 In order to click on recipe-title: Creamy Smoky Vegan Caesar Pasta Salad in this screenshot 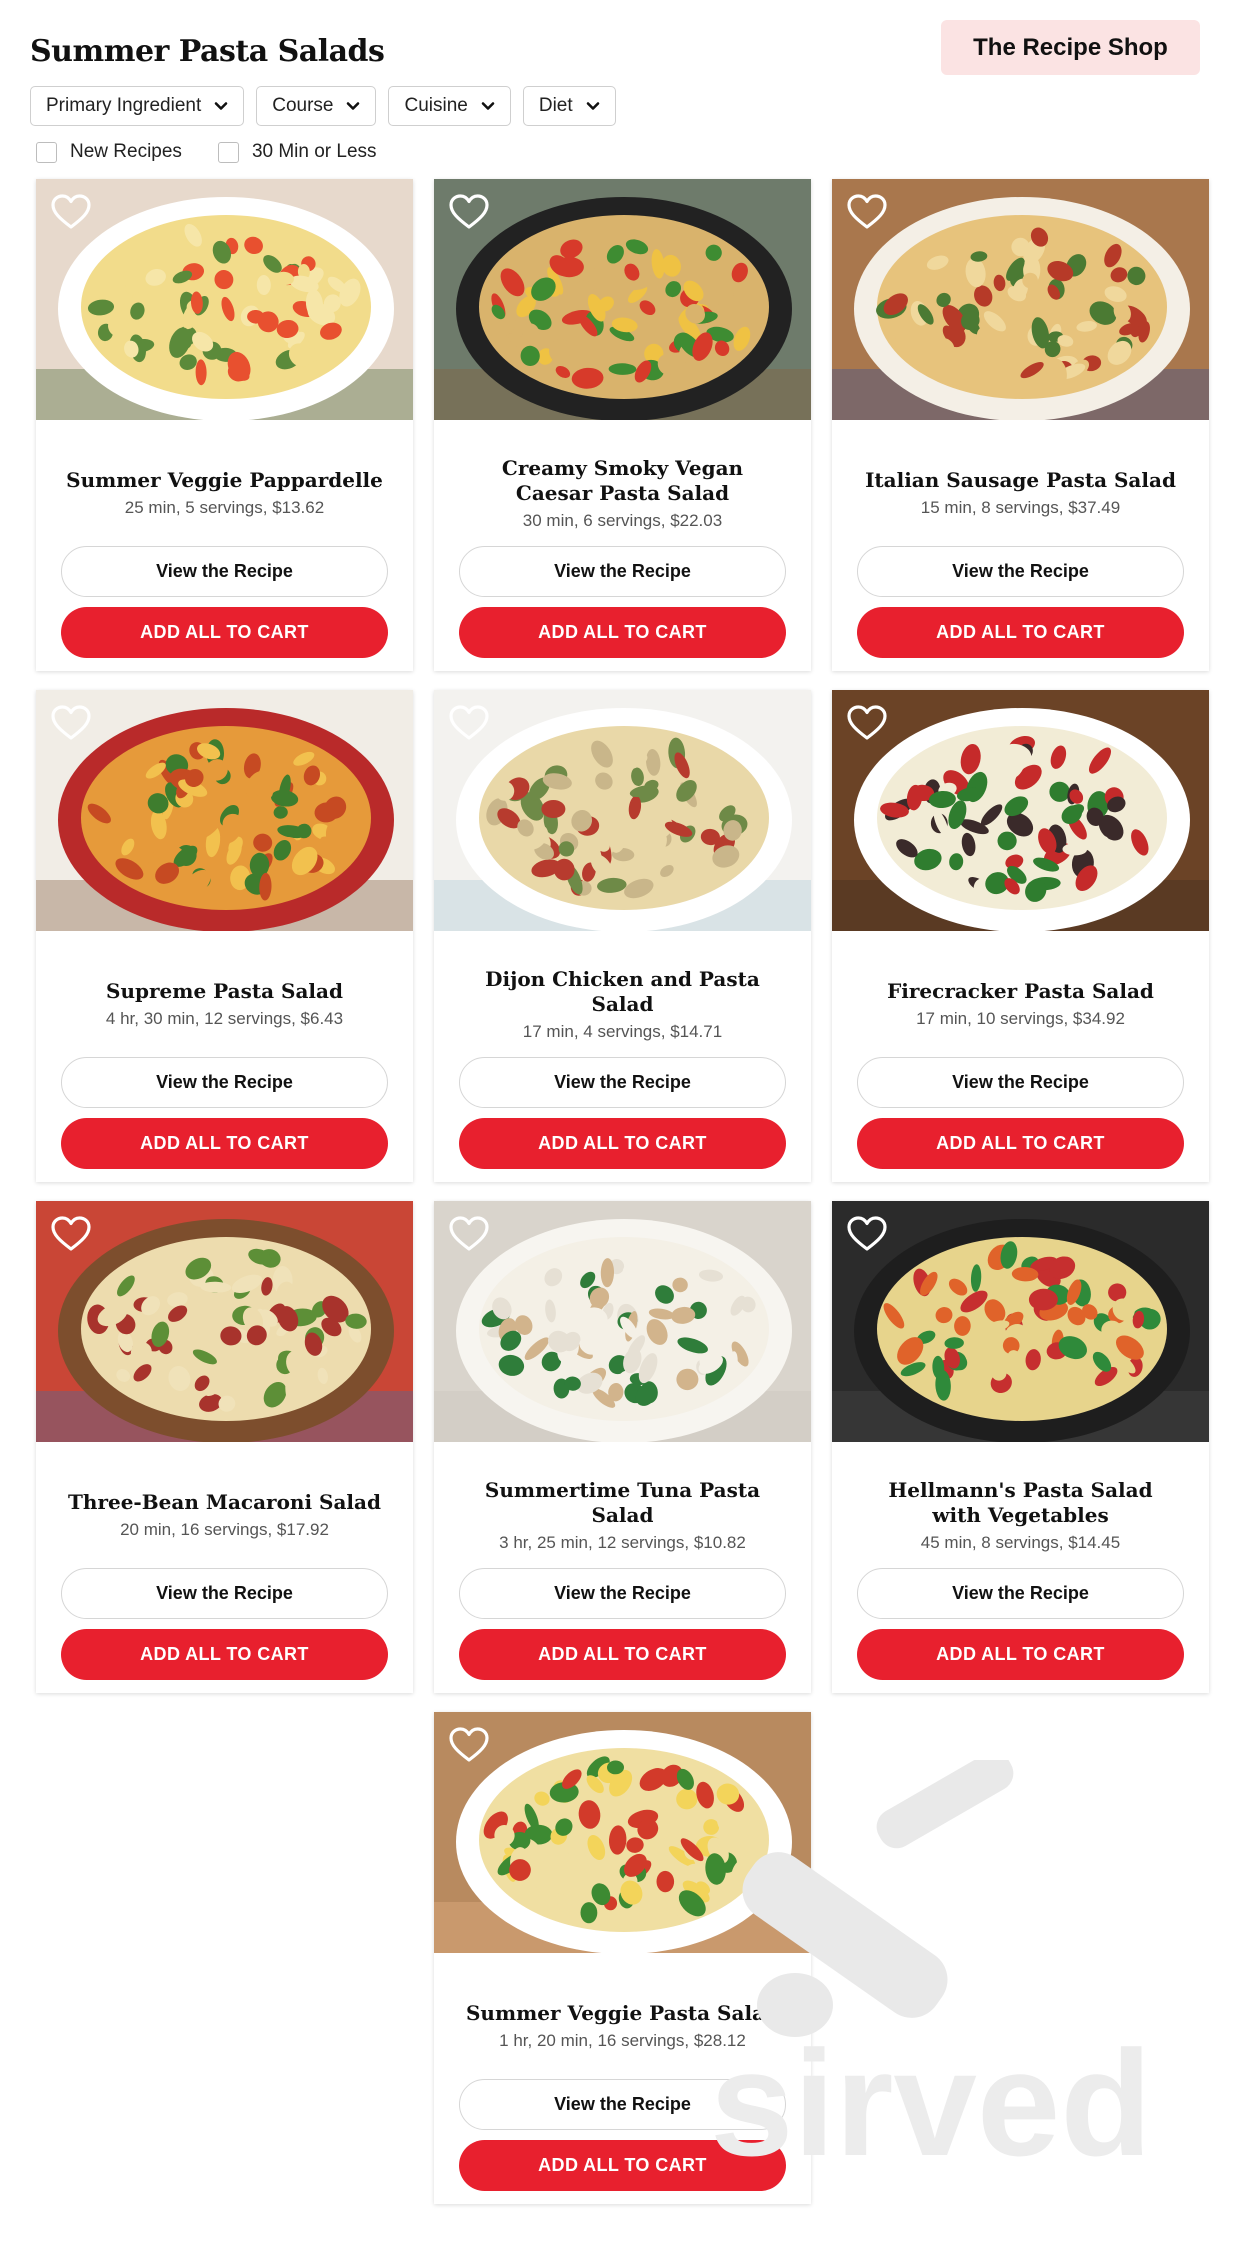, I will do `click(622, 481)`.